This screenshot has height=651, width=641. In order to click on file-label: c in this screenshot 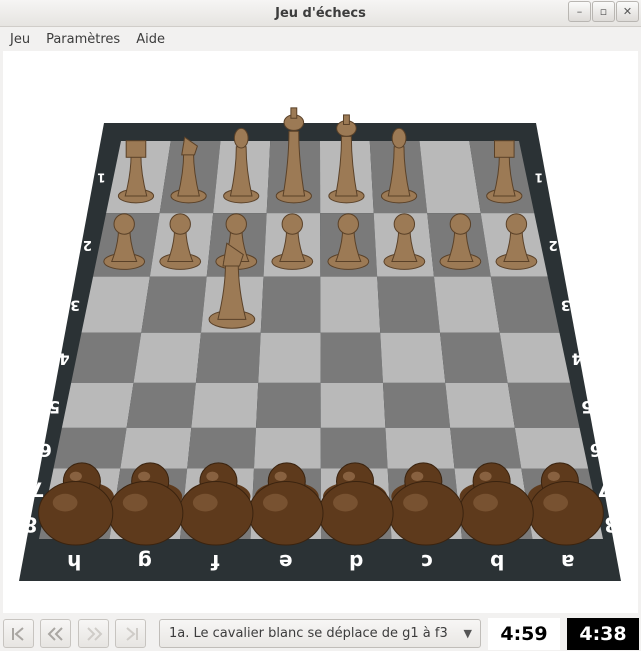, I will do `click(427, 562)`.